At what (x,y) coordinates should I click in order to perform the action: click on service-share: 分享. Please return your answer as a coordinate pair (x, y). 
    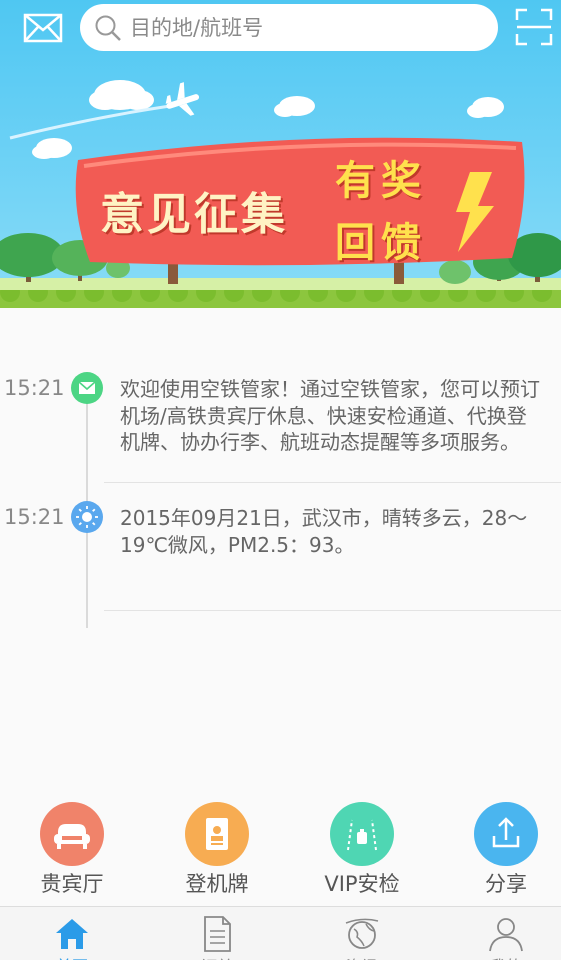
    Looking at the image, I should click on (498, 851).